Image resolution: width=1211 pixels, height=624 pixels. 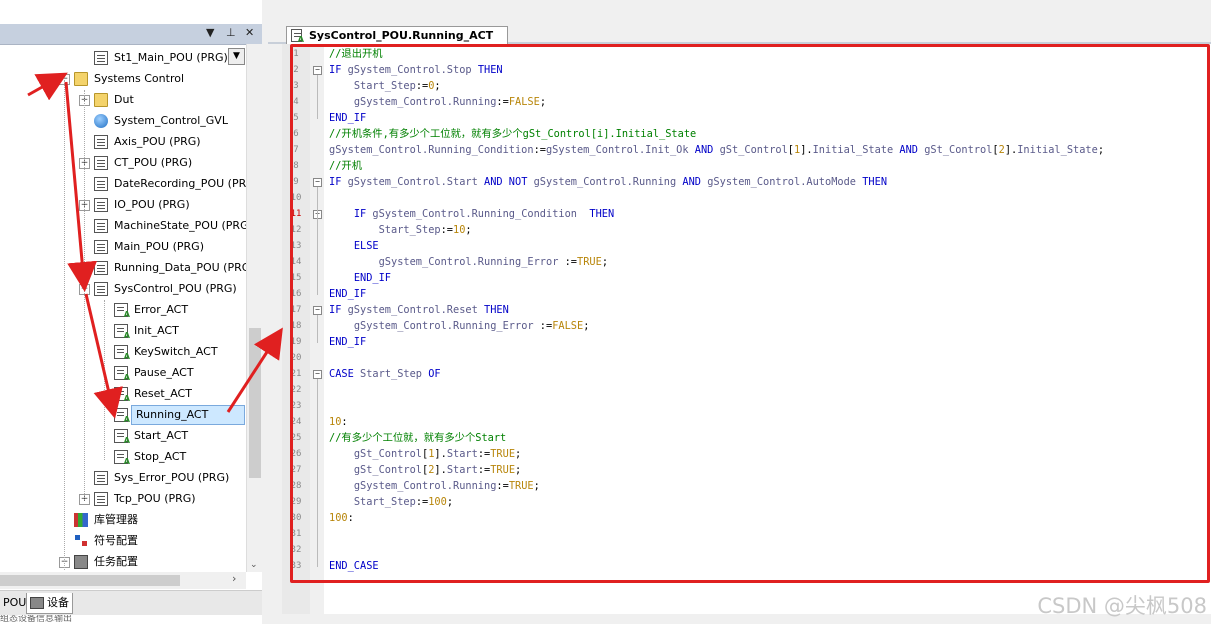 I want to click on tree-item: CT_POU (PRG), so click(x=174, y=163).